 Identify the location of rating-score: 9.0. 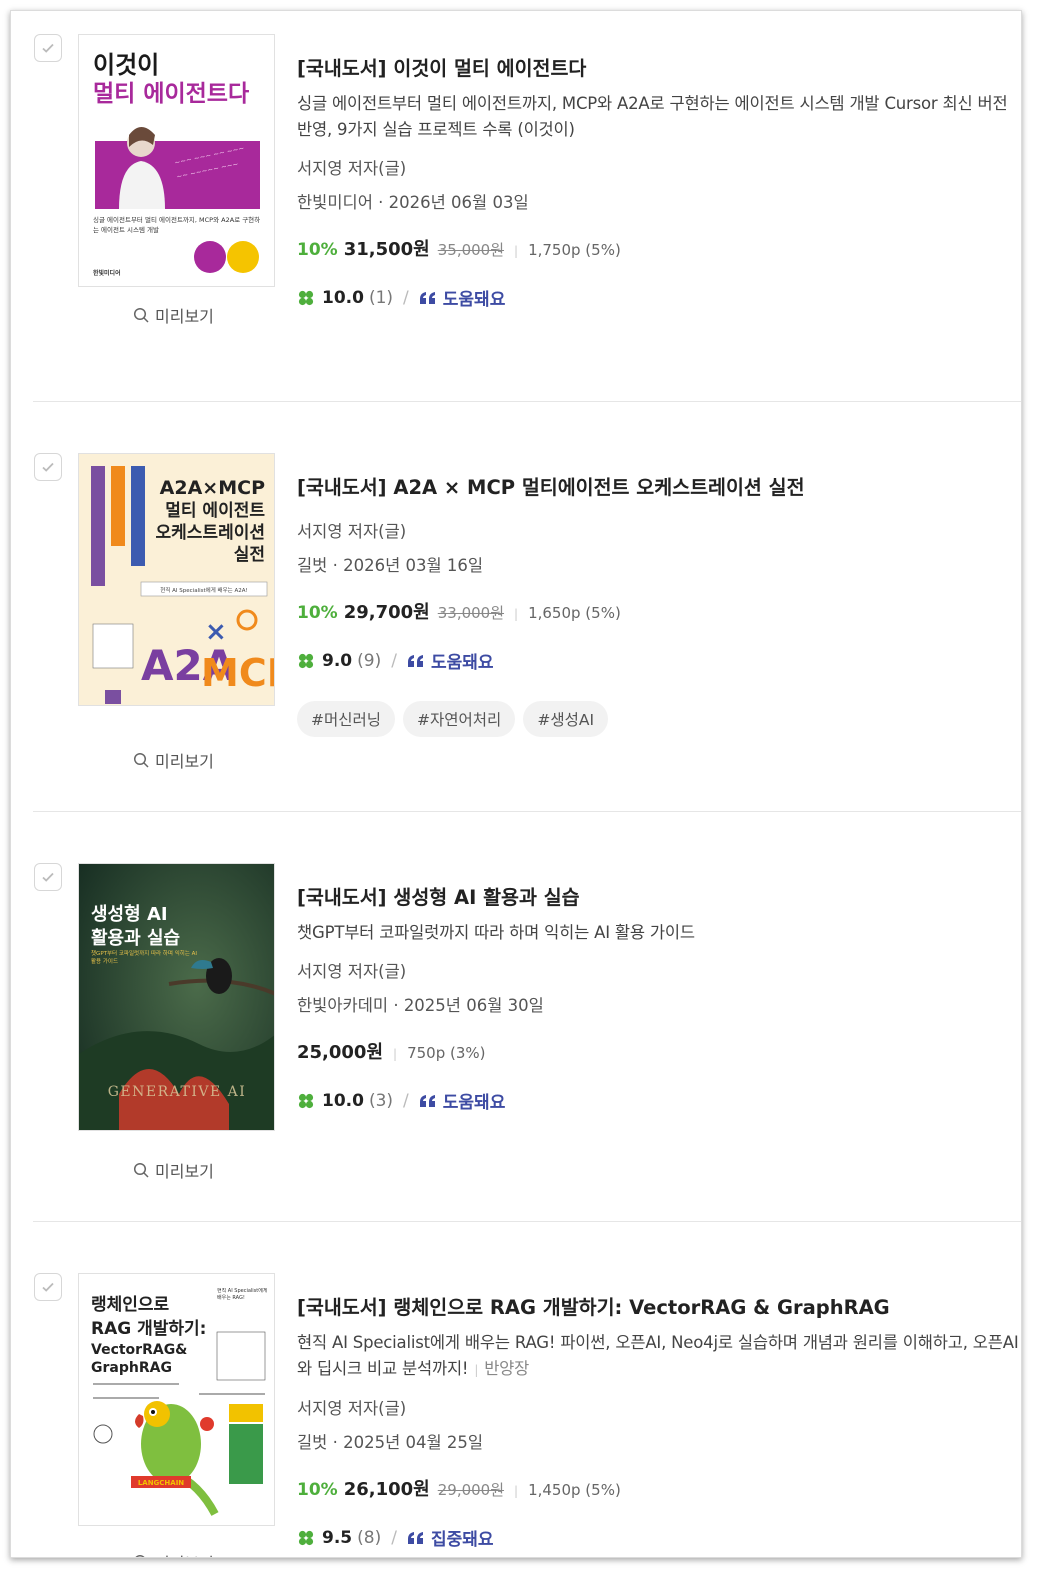
(337, 660).